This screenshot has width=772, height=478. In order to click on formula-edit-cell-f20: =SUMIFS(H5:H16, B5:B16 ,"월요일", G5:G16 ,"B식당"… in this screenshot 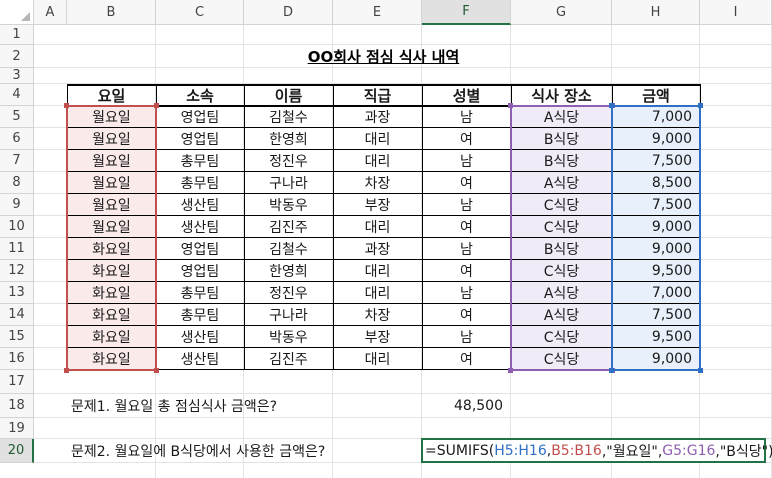, I will do `click(596, 450)`.